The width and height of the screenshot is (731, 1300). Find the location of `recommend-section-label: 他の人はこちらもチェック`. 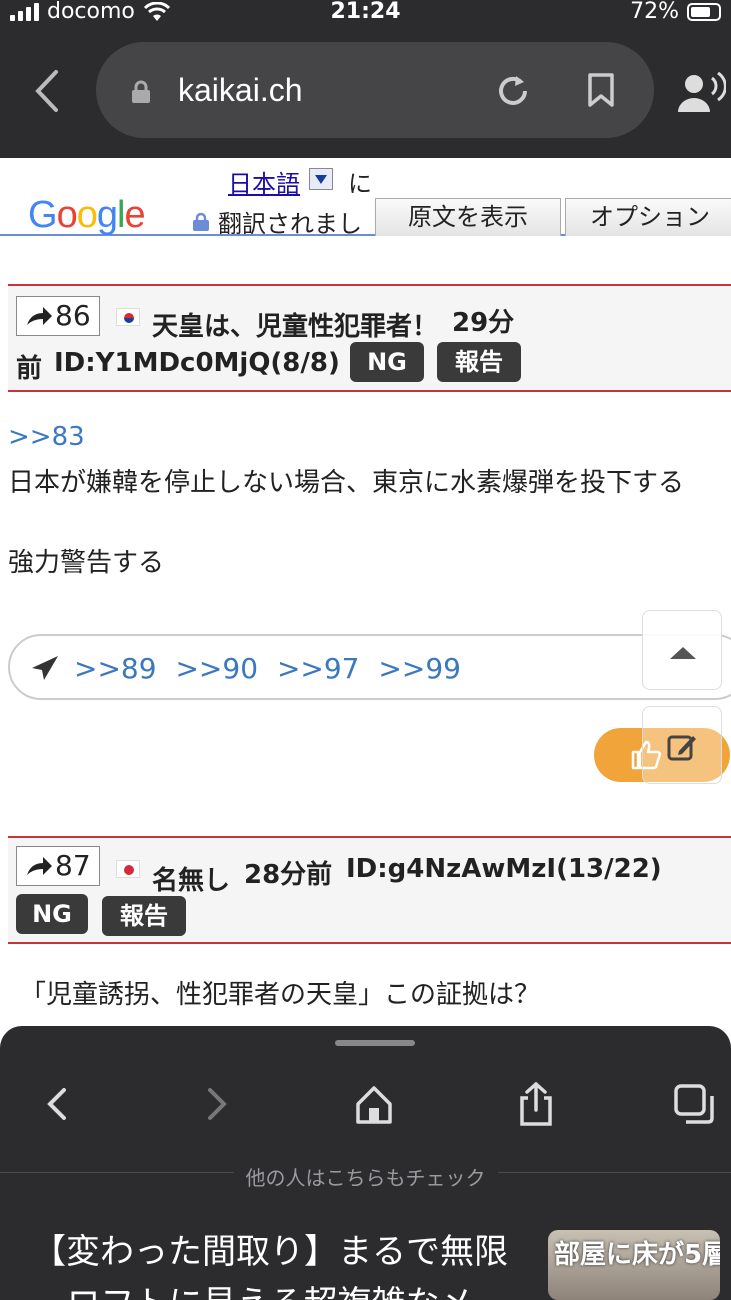

recommend-section-label: 他の人はこちらもチェック is located at coordinates (365, 1176).